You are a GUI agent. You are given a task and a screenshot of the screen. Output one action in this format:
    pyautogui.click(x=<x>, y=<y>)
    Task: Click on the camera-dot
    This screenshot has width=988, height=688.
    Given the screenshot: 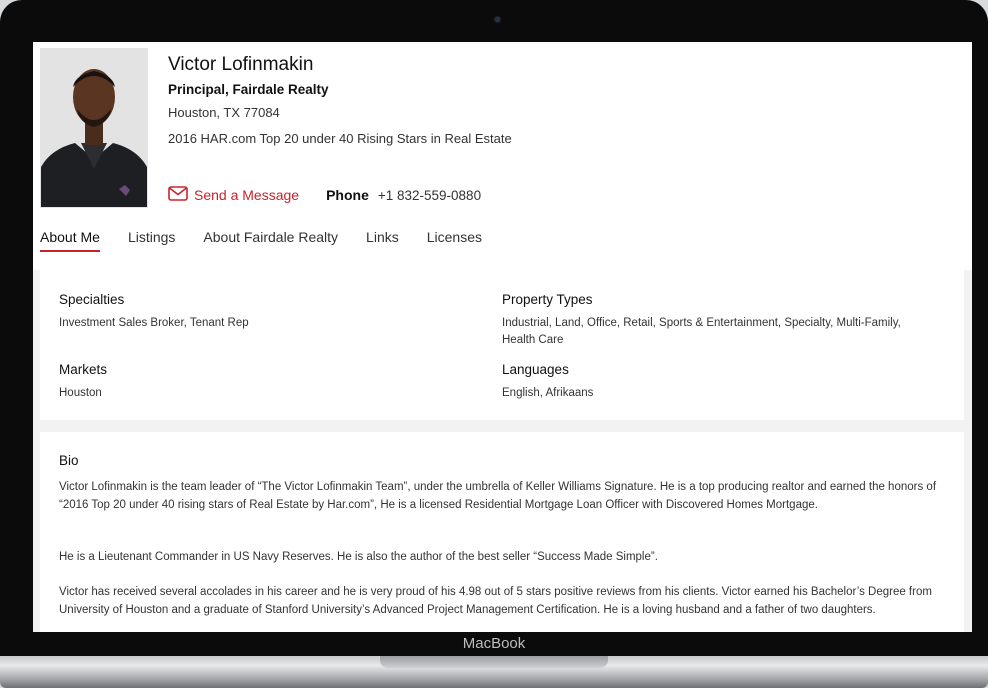 What is the action you would take?
    pyautogui.click(x=497, y=19)
    